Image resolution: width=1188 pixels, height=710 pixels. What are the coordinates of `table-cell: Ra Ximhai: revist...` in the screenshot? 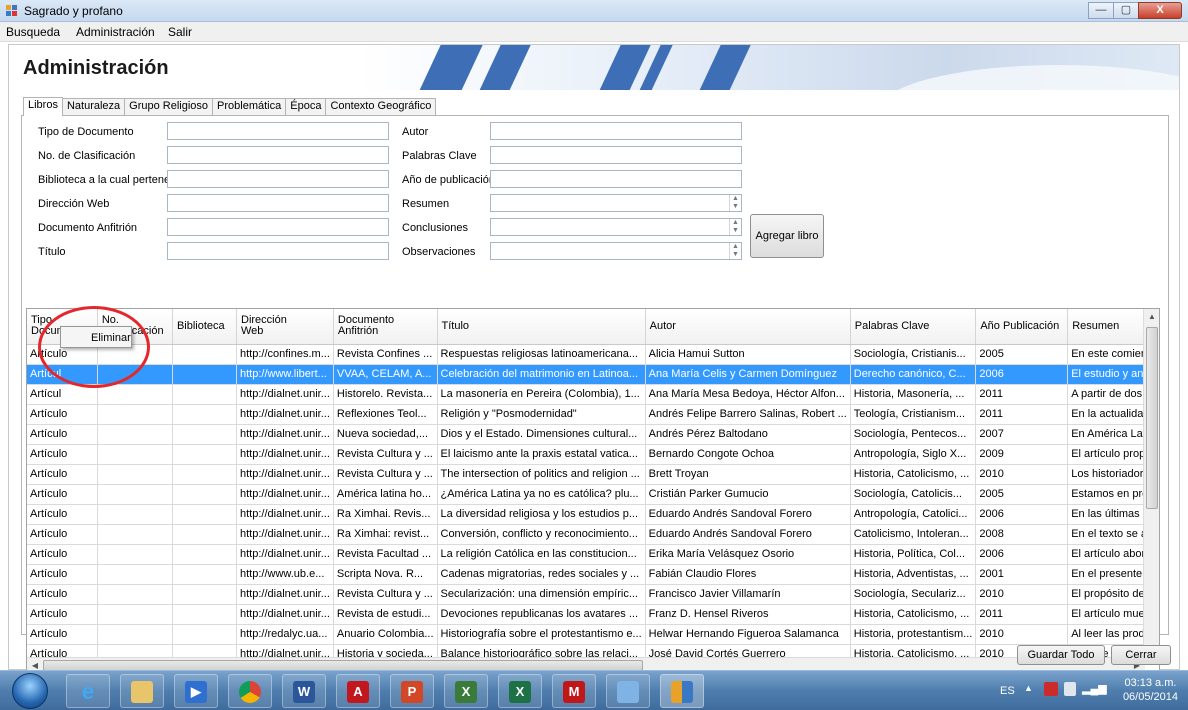 It's located at (385, 534).